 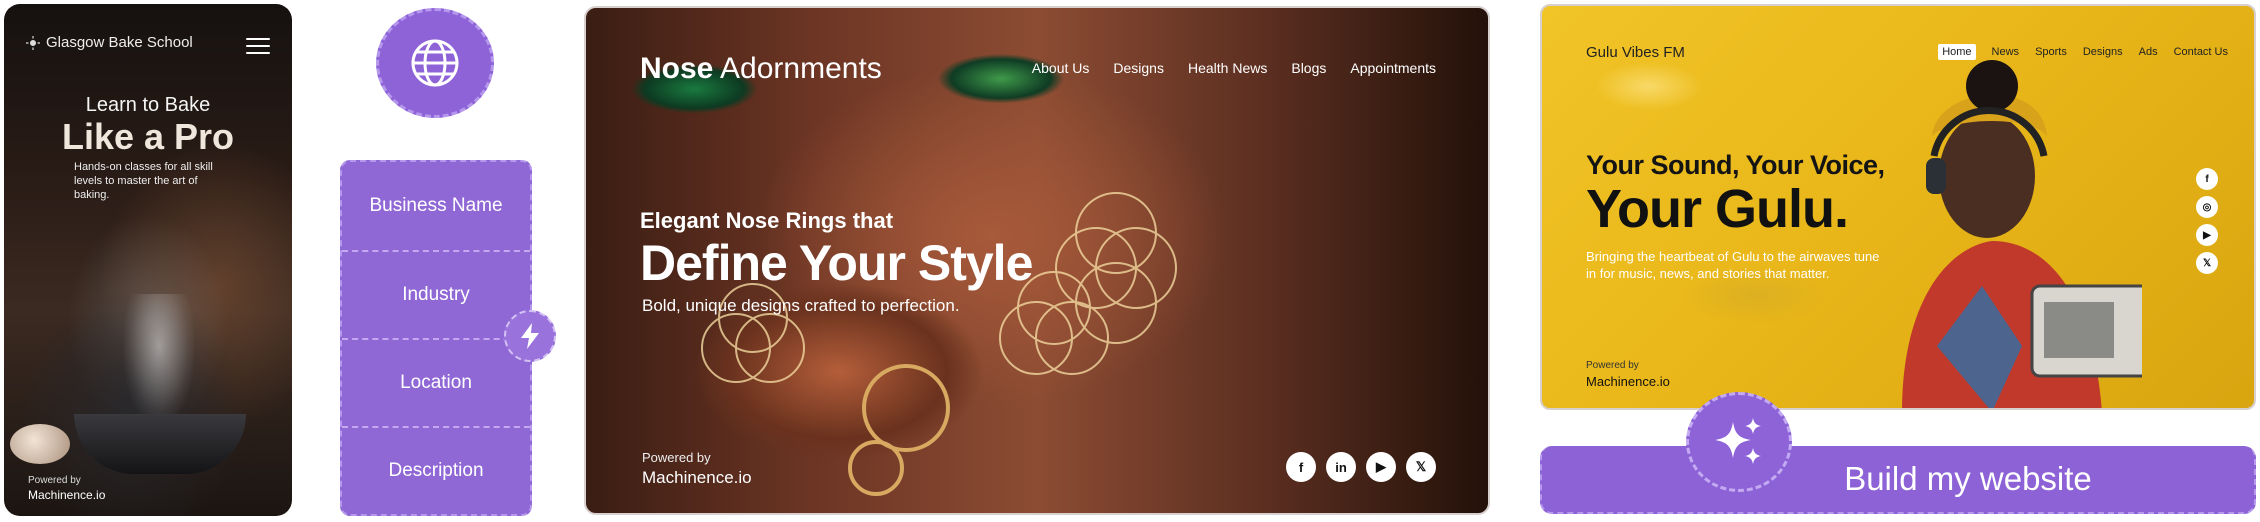 I want to click on nav-health-news: Health News, so click(x=1227, y=68).